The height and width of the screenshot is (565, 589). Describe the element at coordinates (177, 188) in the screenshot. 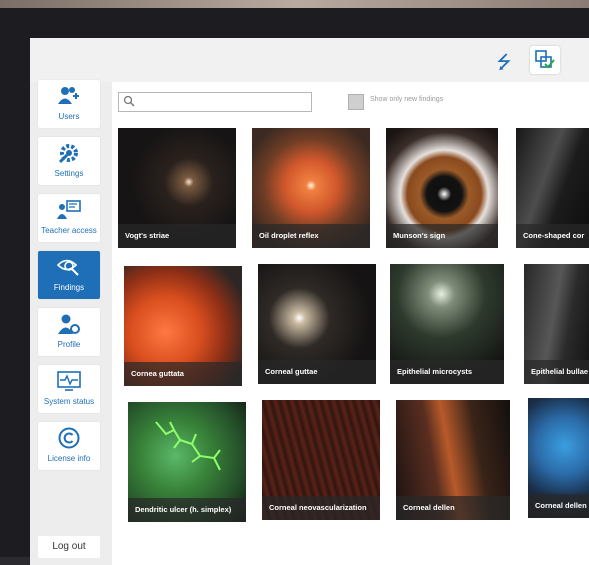

I see `finding-tile: Vogt's striae` at that location.